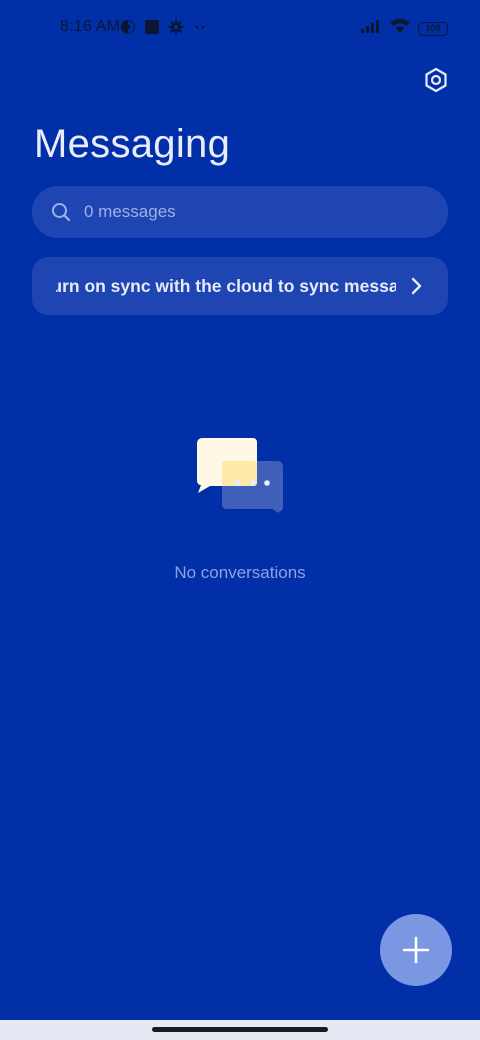  Describe the element at coordinates (240, 572) in the screenshot. I see `empty-state-text: No conversations` at that location.